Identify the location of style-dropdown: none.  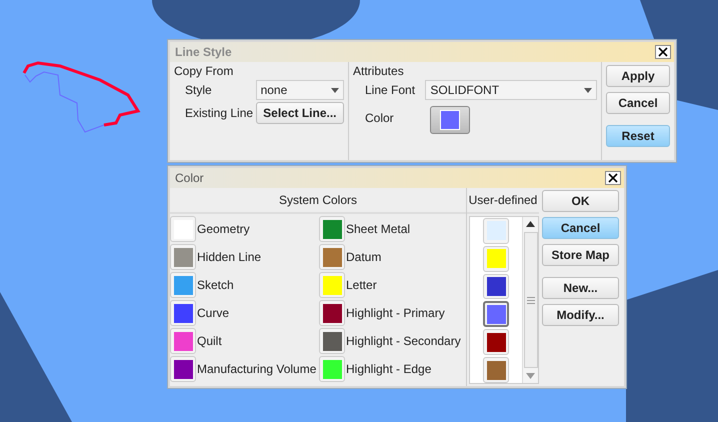
(300, 90).